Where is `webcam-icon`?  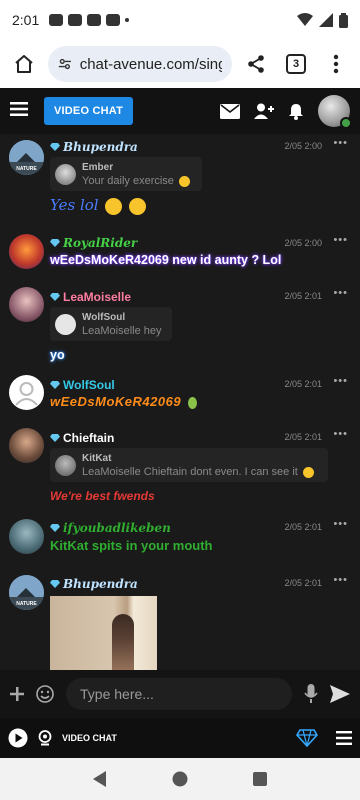 webcam-icon is located at coordinates (45, 738).